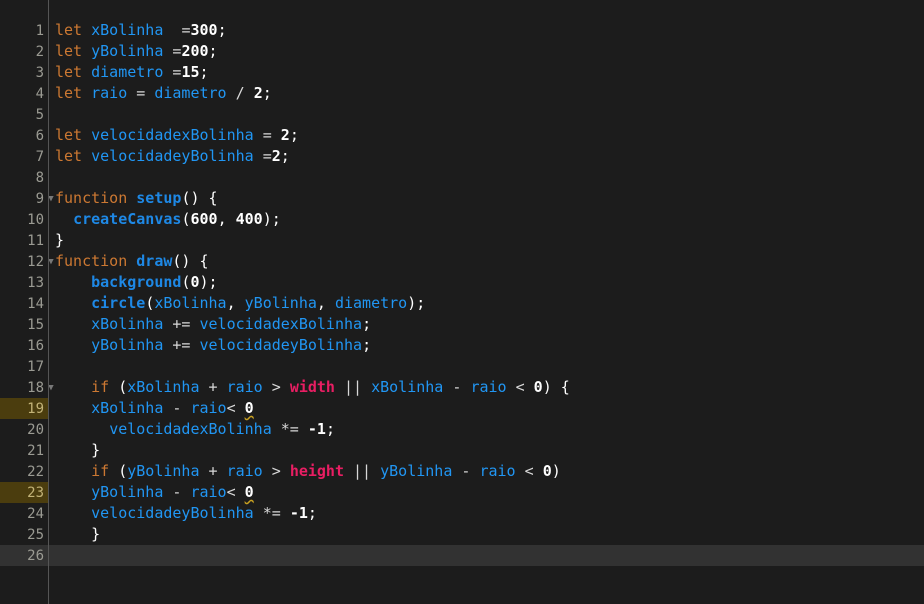  Describe the element at coordinates (486, 156) in the screenshot. I see `code-line-content: let velocidadeyBolinha =2;` at that location.